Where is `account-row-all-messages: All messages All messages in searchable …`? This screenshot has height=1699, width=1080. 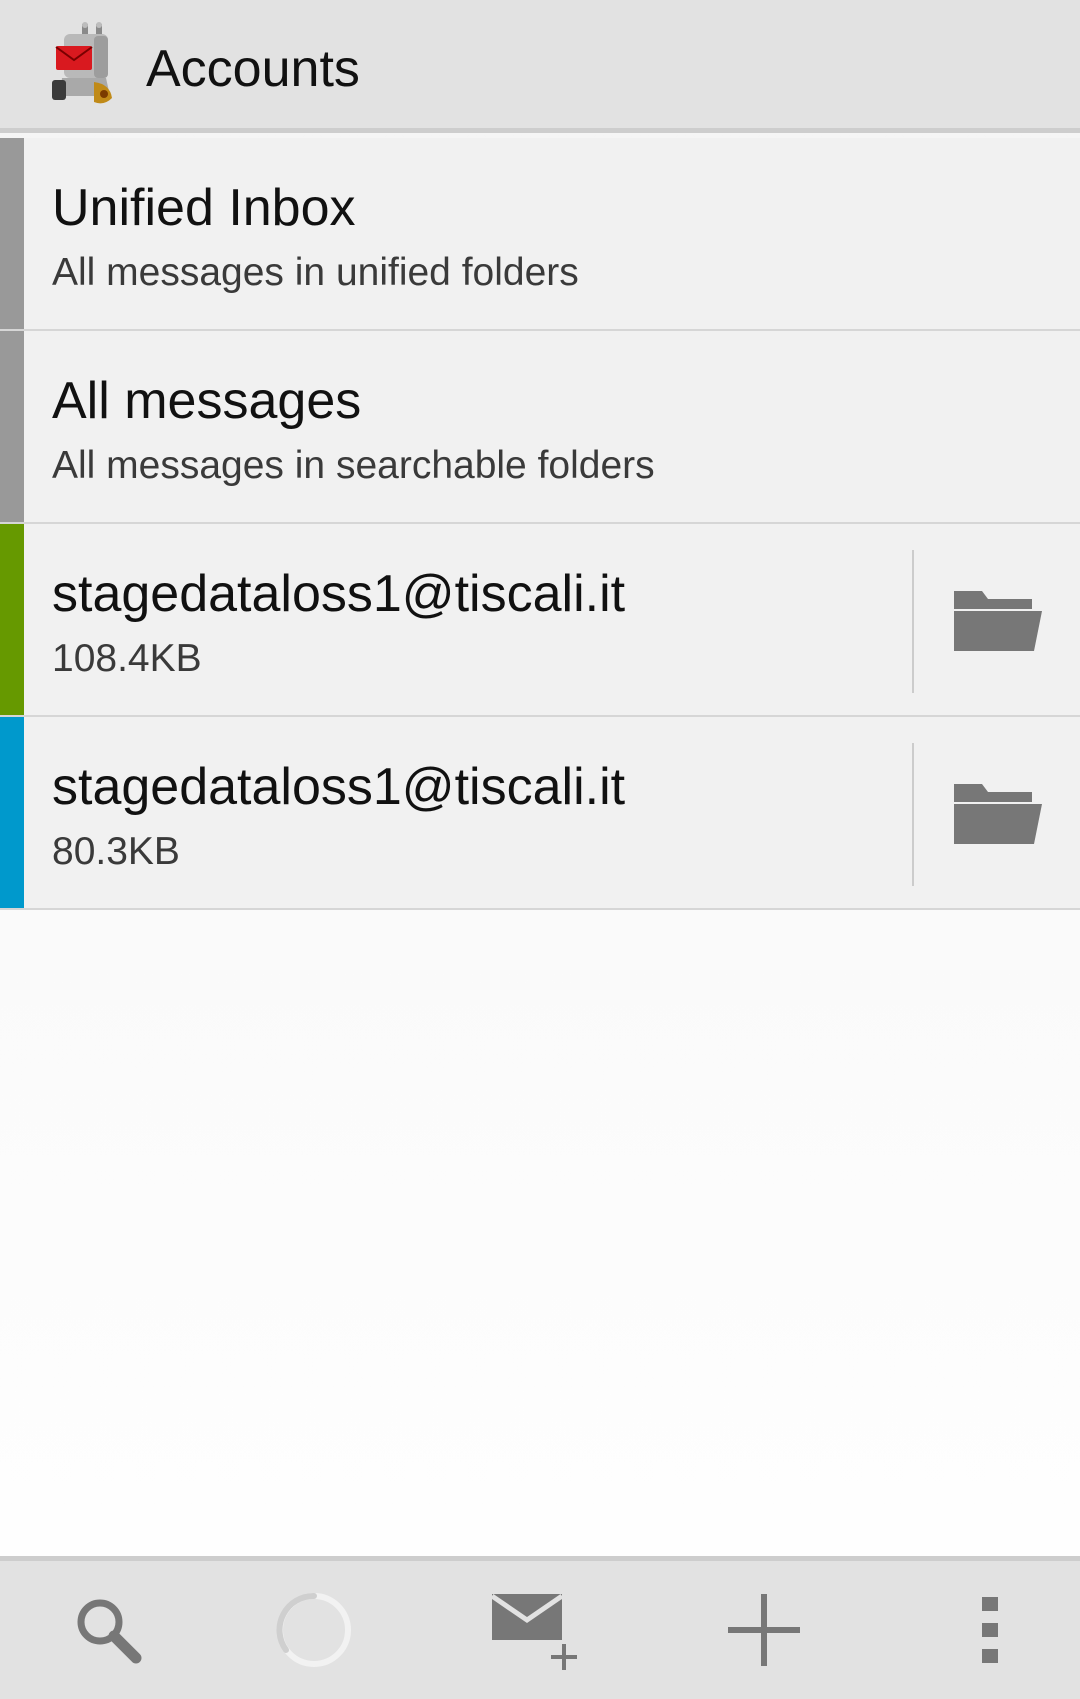
account-row-all-messages: All messages All messages in searchable … is located at coordinates (540, 427).